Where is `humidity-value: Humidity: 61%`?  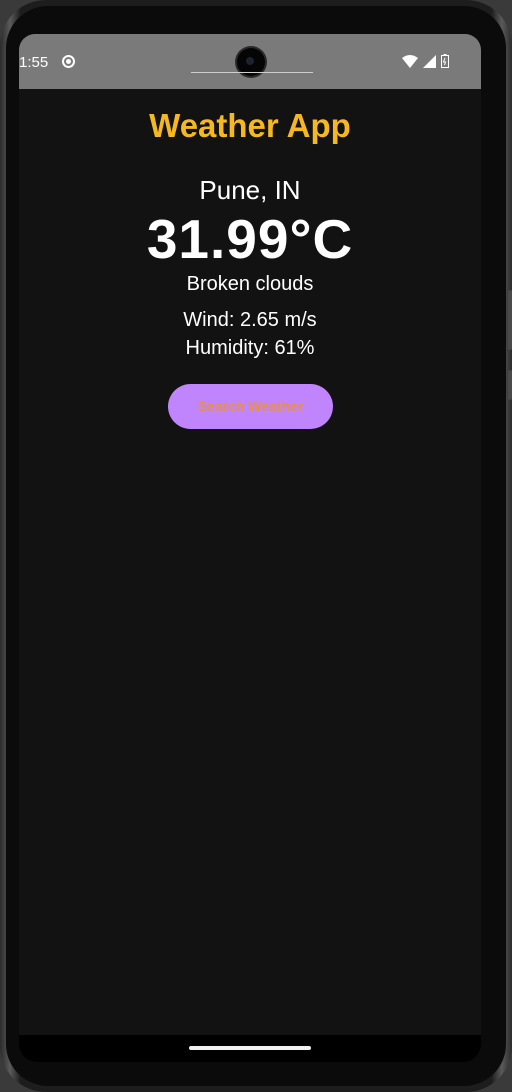 humidity-value: Humidity: 61% is located at coordinates (250, 348).